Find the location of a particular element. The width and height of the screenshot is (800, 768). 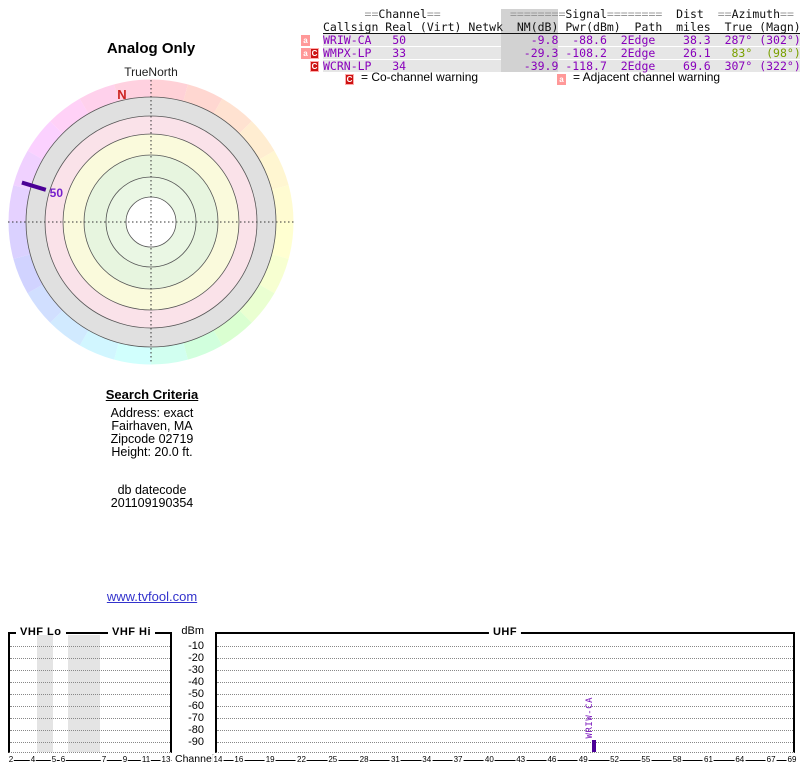

channel-tick-label: 5 is located at coordinates (54, 759).